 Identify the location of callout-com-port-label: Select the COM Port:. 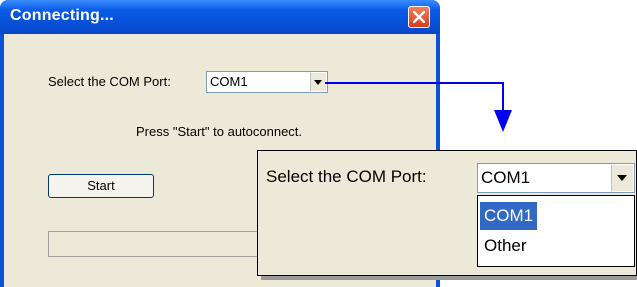
(346, 176).